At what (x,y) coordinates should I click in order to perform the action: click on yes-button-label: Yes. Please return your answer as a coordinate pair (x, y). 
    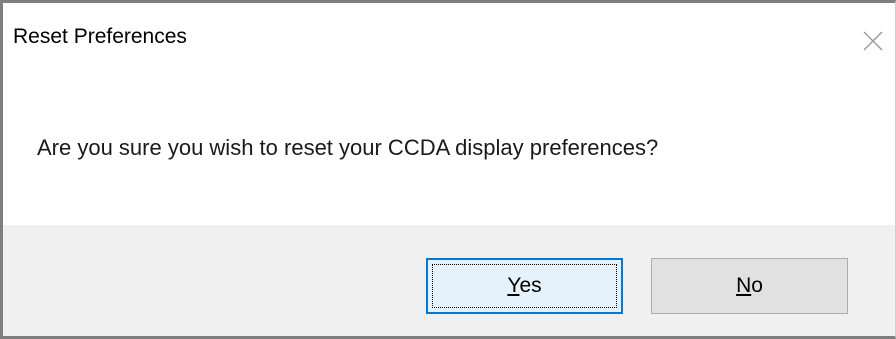
    Looking at the image, I should click on (524, 286).